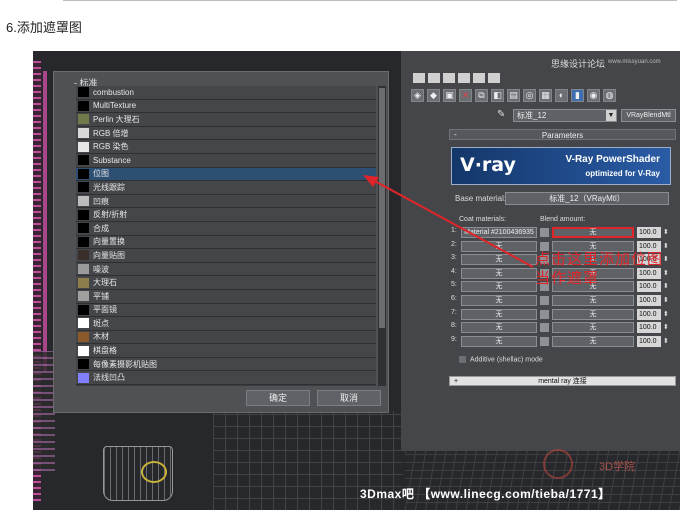 This screenshot has width=681, height=510. Describe the element at coordinates (226, 201) in the screenshot. I see `map-list-item: 凹痕` at that location.